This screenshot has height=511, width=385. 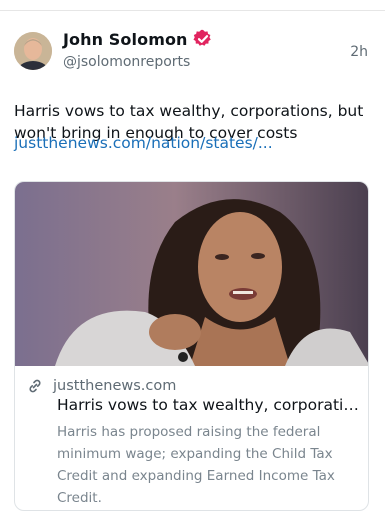 I want to click on domain-row: justthenews.com, so click(x=101, y=386).